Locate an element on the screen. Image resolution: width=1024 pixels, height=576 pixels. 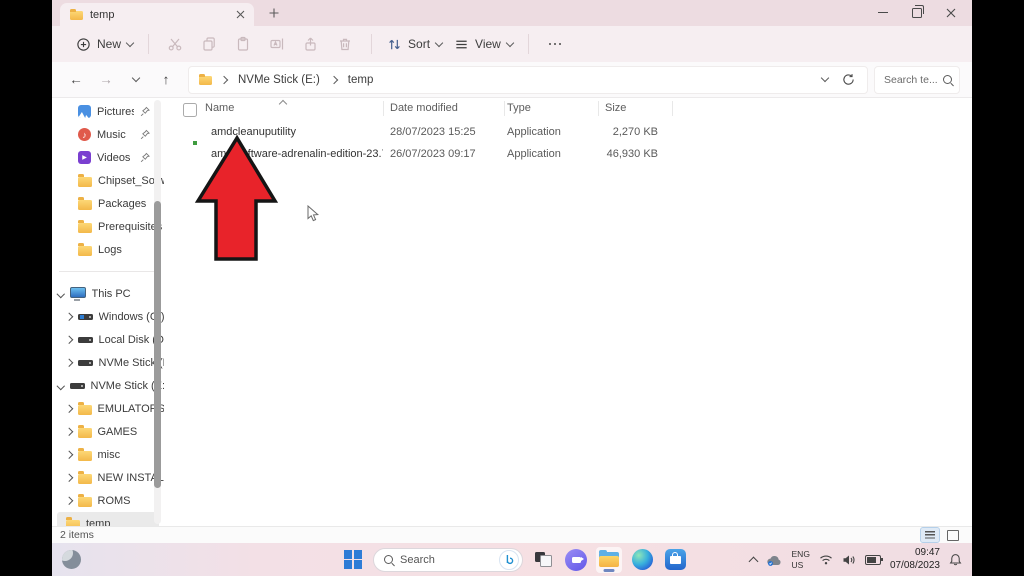
hidden-icons-button is located at coordinates (753, 560).